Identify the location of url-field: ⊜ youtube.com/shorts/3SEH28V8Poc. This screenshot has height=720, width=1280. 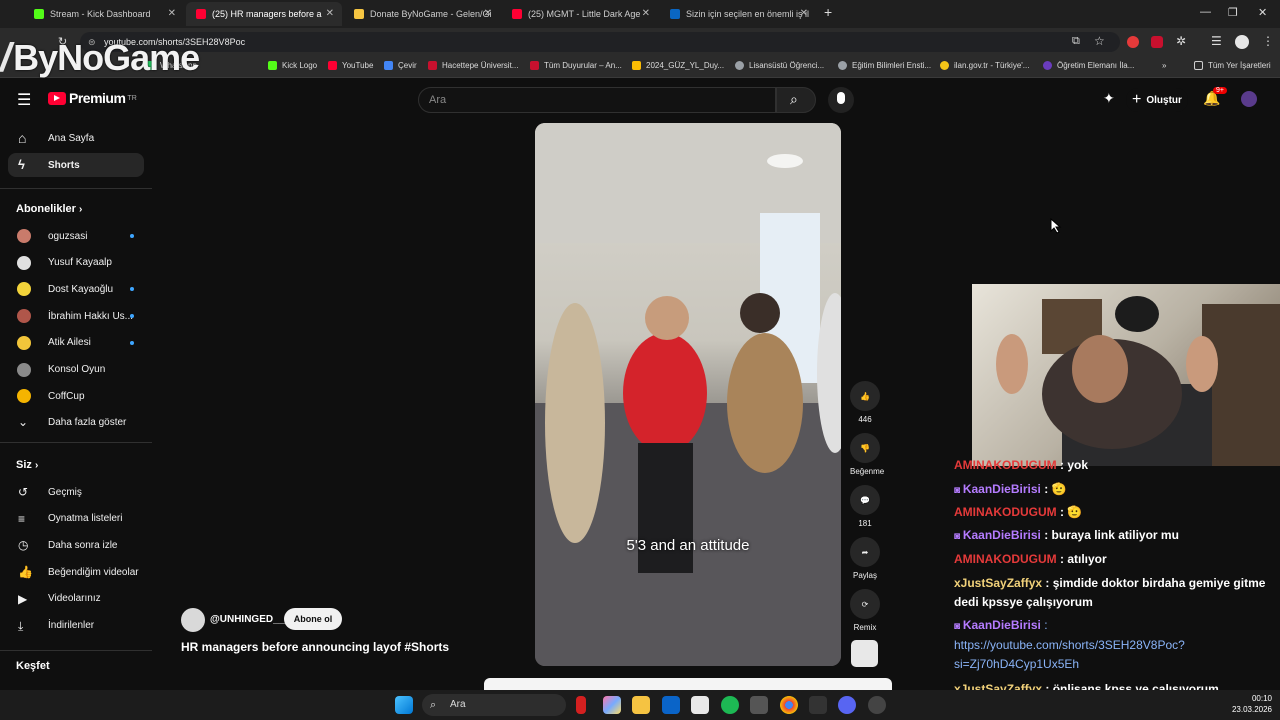
(600, 42).